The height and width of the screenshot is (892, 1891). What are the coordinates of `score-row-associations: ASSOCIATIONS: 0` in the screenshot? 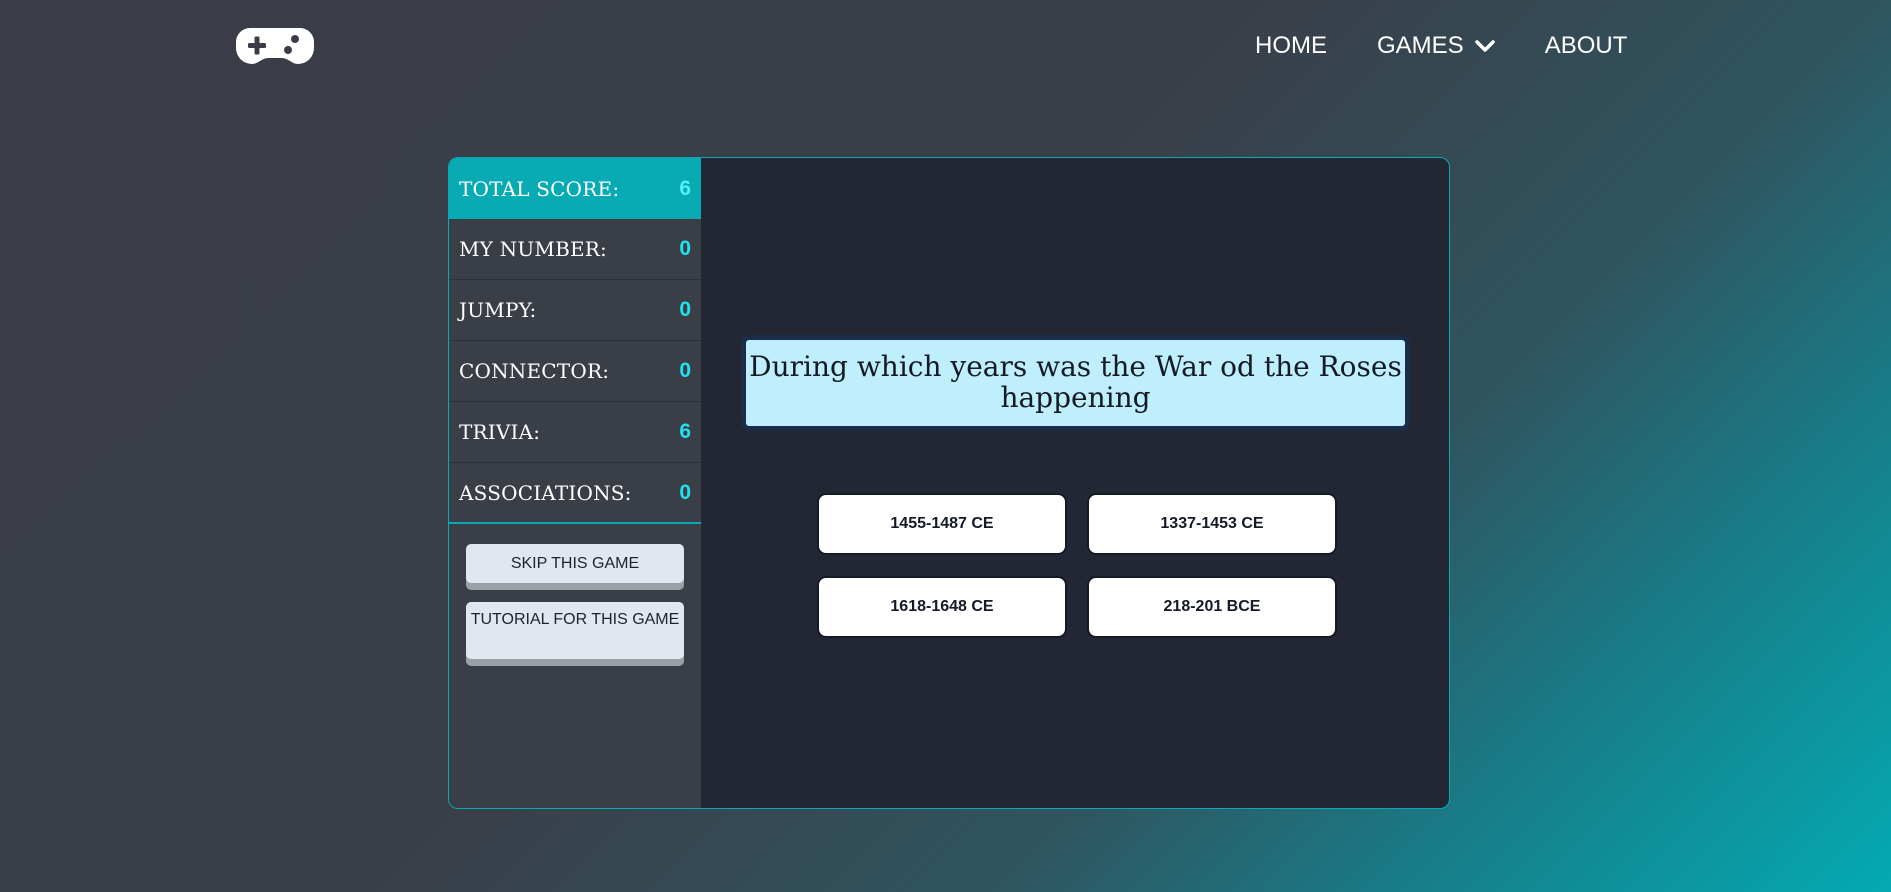 It's located at (575, 493).